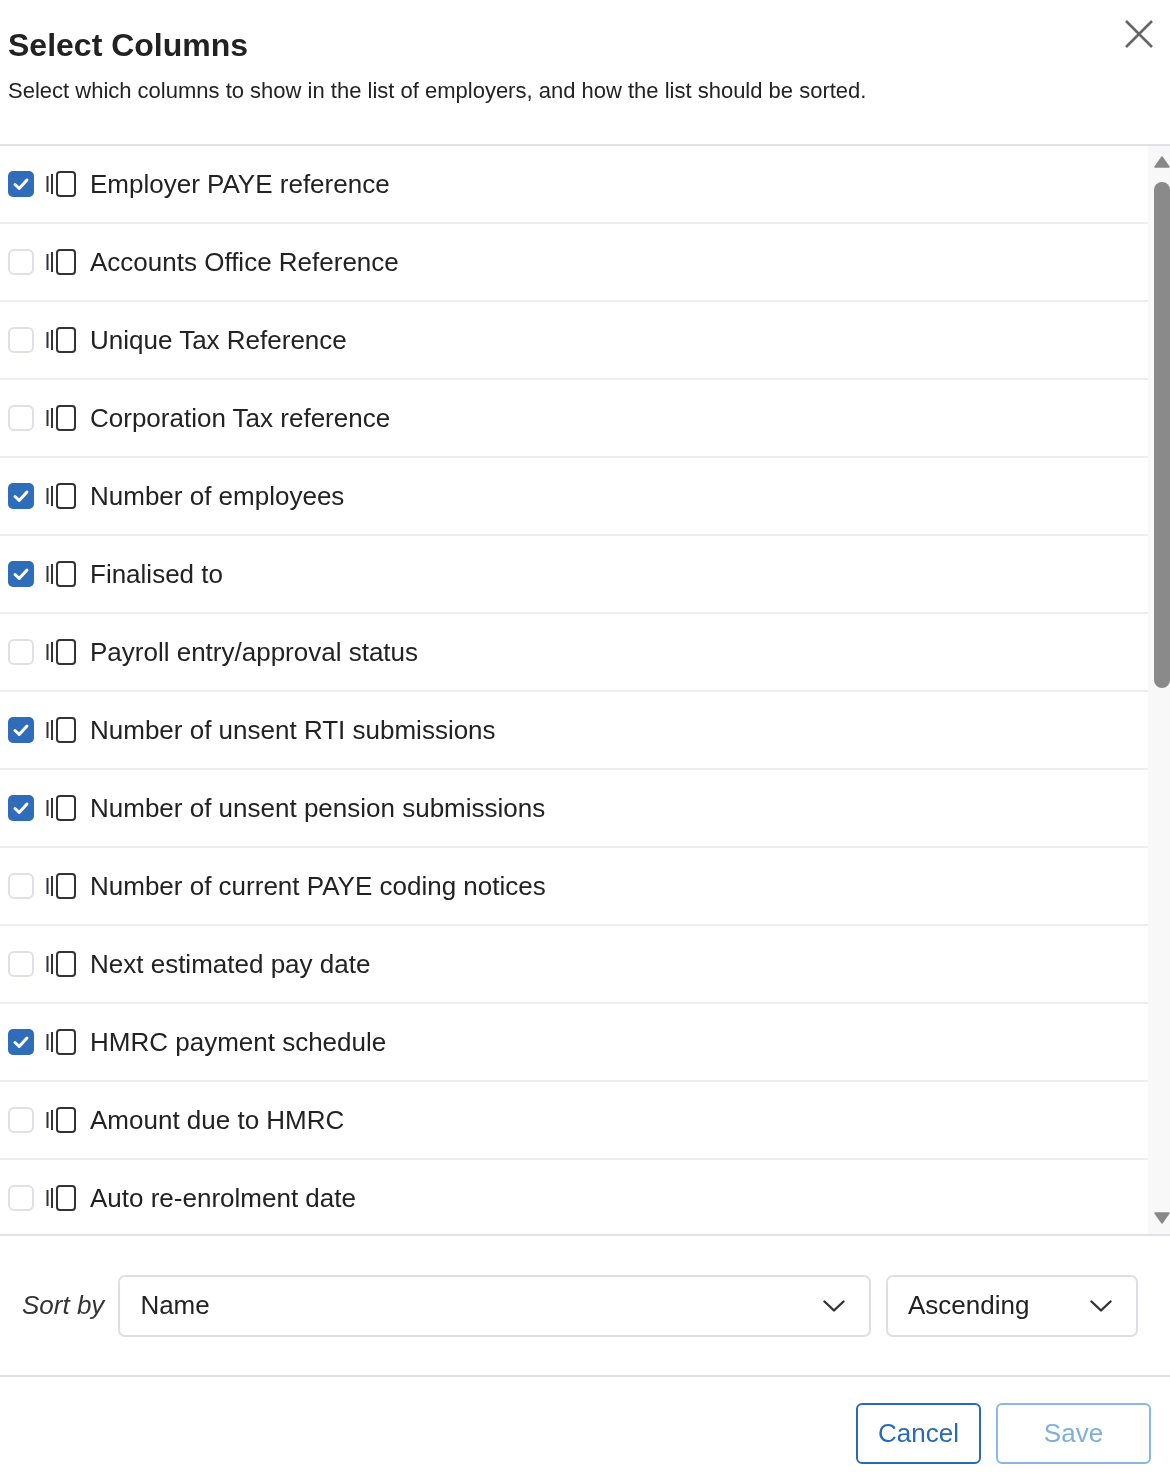 This screenshot has height=1482, width=1170. I want to click on column-label: HMRC payment schedule, so click(238, 1042).